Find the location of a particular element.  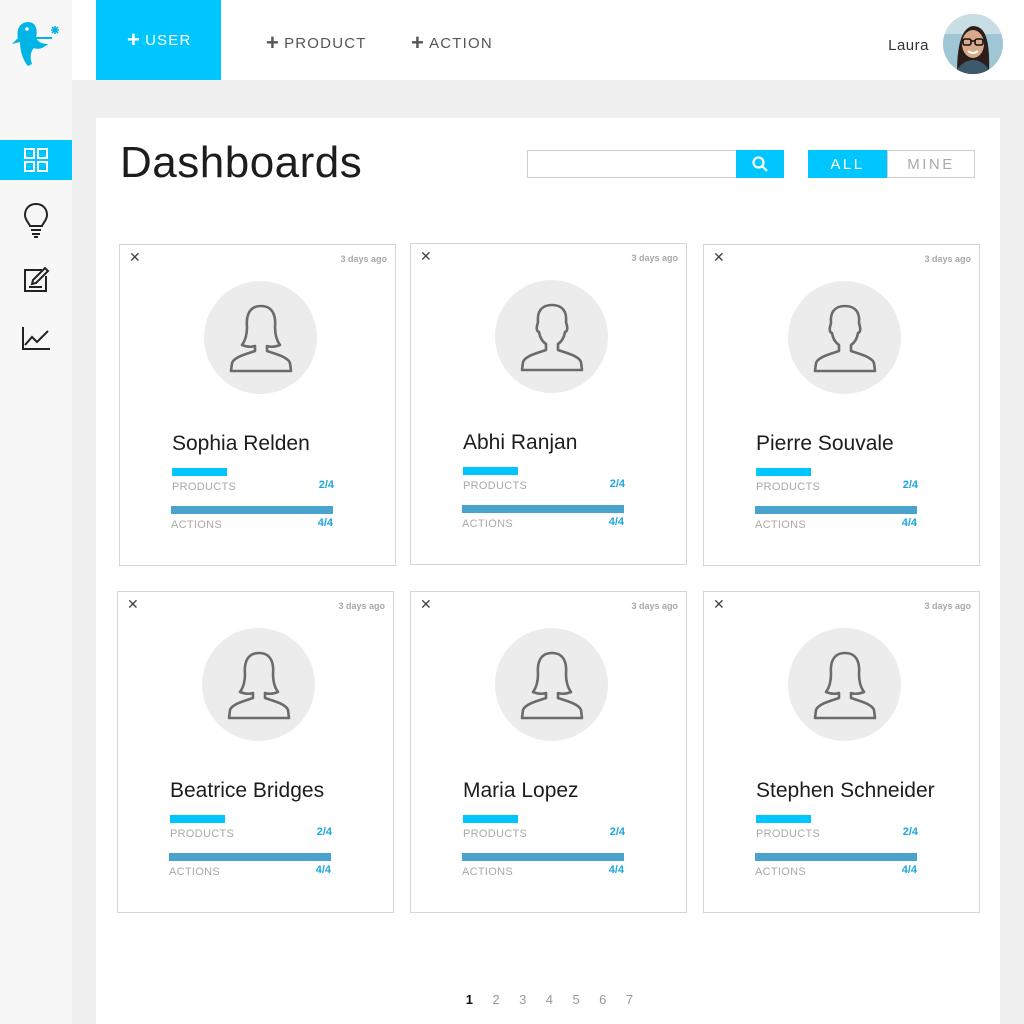

tab-add-user: + USER is located at coordinates (158, 40).